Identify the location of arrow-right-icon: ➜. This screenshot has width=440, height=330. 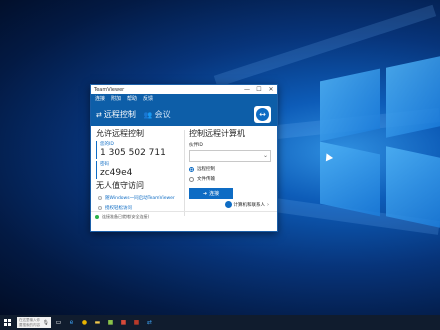
(205, 193).